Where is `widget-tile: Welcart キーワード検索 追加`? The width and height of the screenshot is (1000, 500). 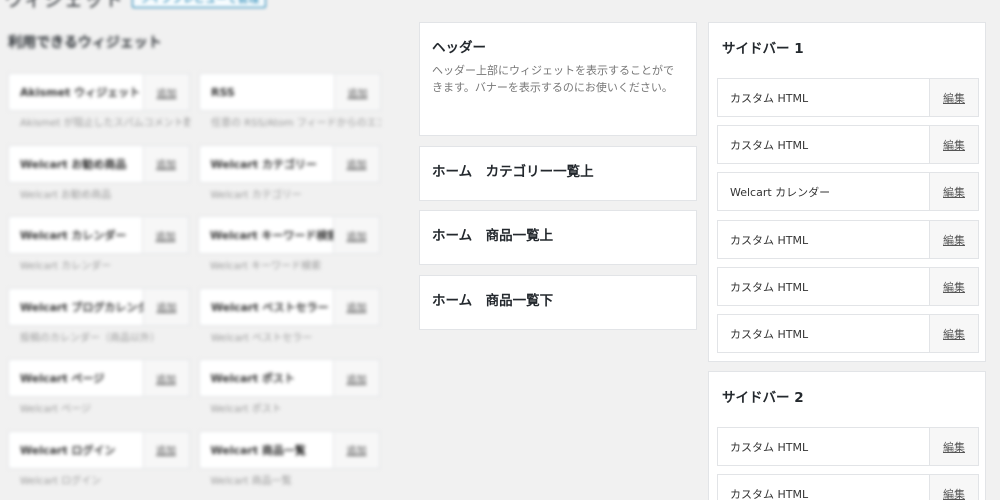 widget-tile: Welcart キーワード検索 追加 is located at coordinates (289, 235).